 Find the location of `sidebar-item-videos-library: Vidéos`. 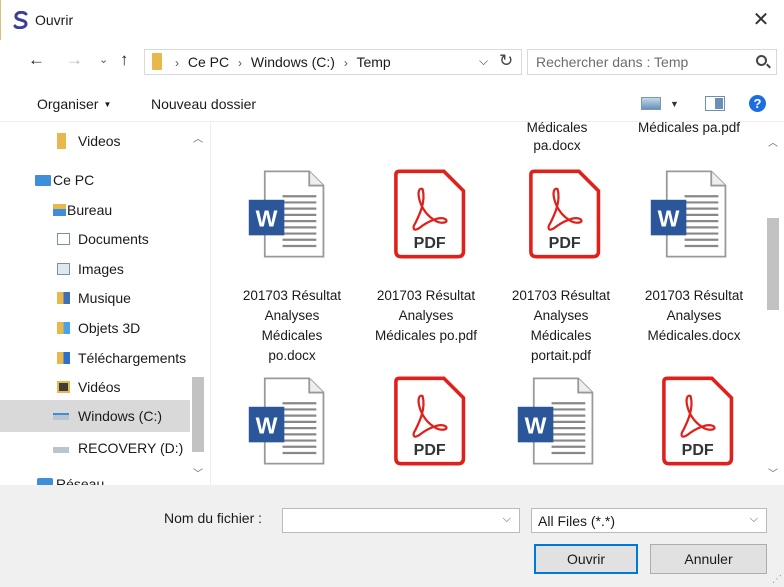

sidebar-item-videos-library: Vidéos is located at coordinates (100, 387).